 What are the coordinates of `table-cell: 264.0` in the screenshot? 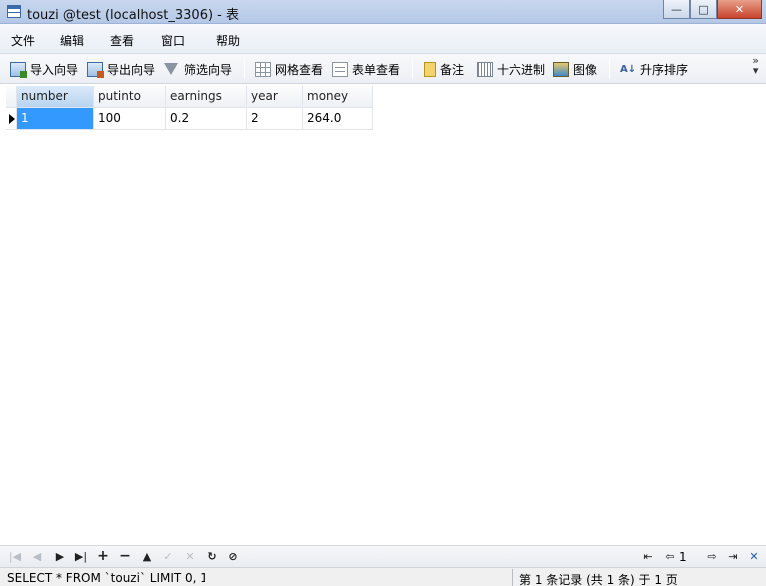 It's located at (338, 119).